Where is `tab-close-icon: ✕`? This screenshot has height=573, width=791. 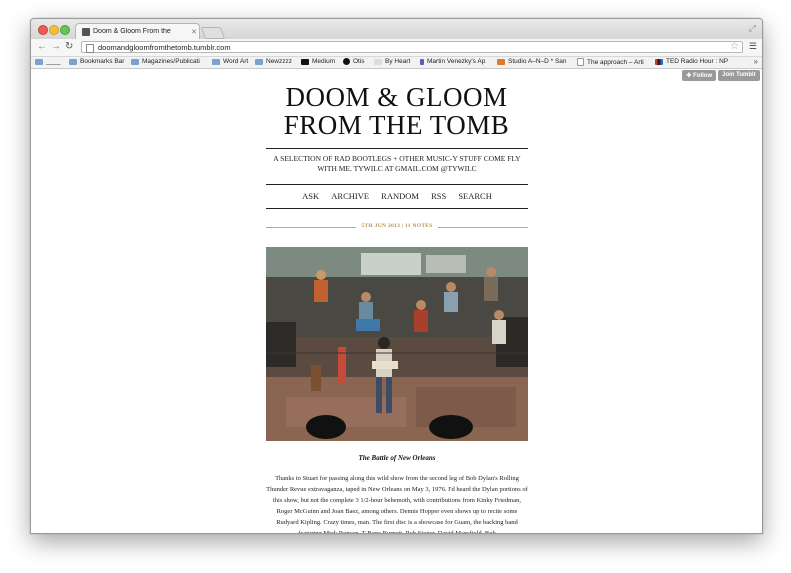
tab-close-icon: ✕ is located at coordinates (194, 32).